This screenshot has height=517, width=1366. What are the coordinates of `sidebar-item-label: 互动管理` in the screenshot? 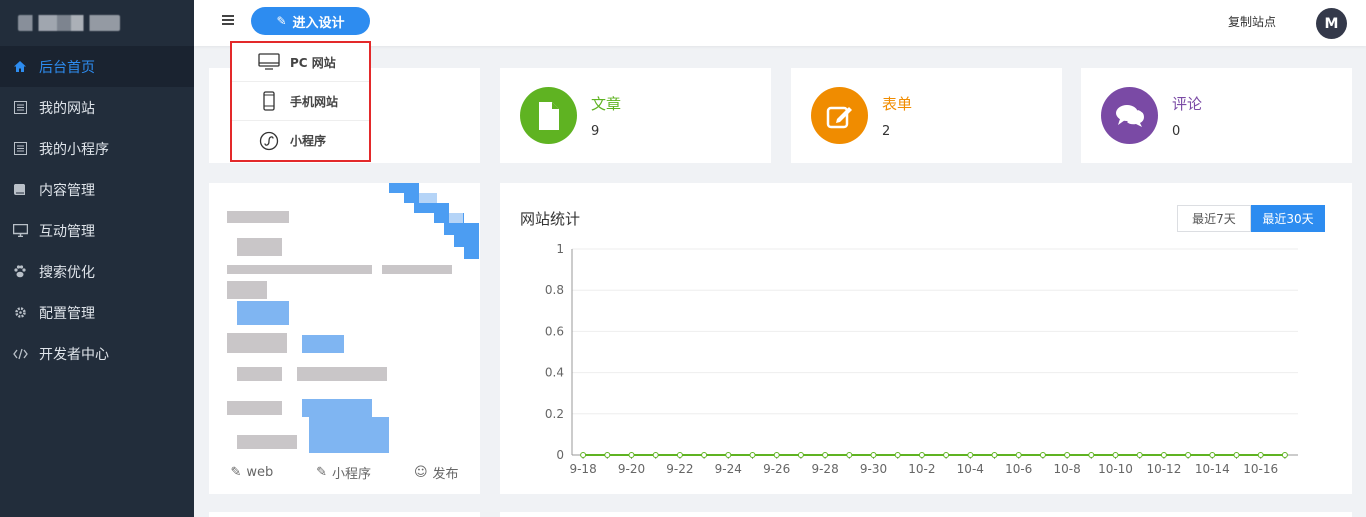 It's located at (67, 231).